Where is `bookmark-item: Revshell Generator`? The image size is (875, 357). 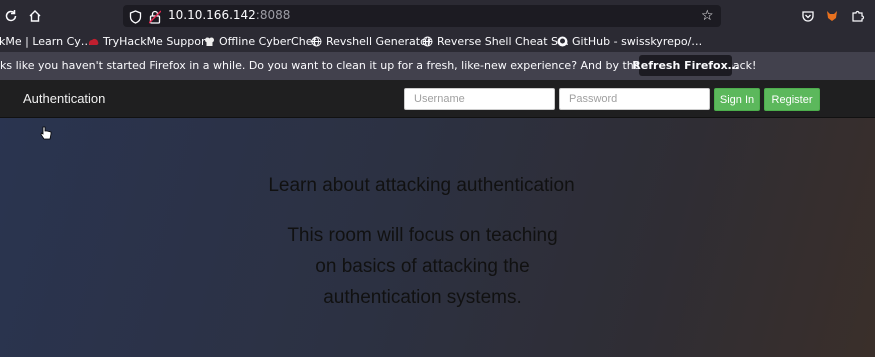 bookmark-item: Revshell Generator is located at coordinates (371, 41).